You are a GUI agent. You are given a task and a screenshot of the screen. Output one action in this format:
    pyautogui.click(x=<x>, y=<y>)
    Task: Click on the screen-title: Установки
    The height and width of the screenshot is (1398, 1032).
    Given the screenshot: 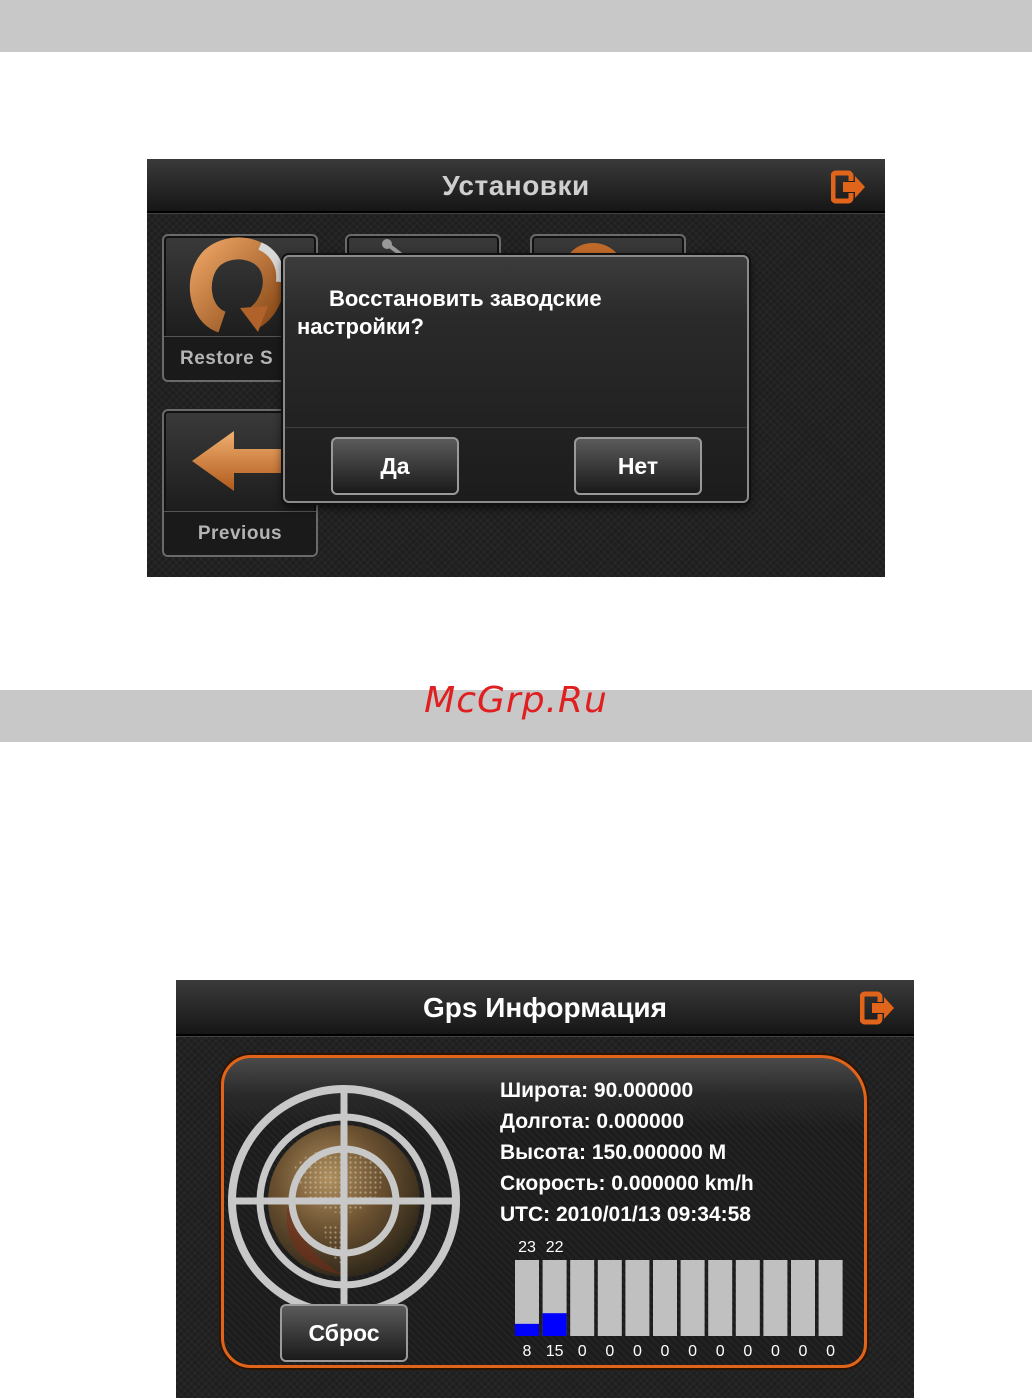 What is the action you would take?
    pyautogui.click(x=516, y=185)
    